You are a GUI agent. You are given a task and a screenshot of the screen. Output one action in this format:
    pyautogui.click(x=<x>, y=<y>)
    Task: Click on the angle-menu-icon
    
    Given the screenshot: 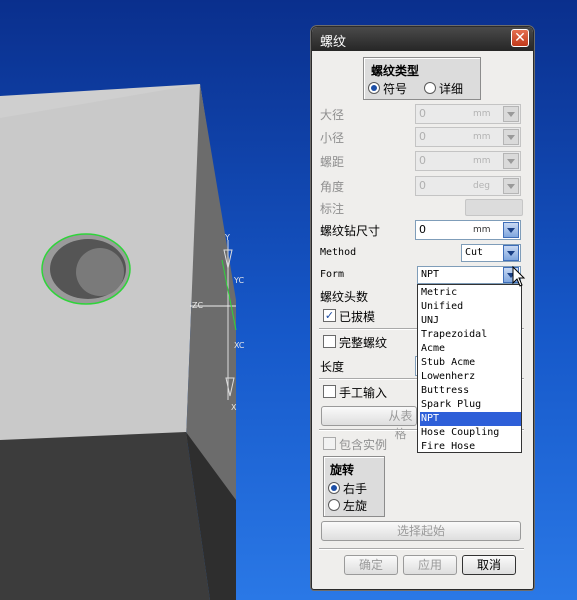 What is the action you would take?
    pyautogui.click(x=511, y=186)
    